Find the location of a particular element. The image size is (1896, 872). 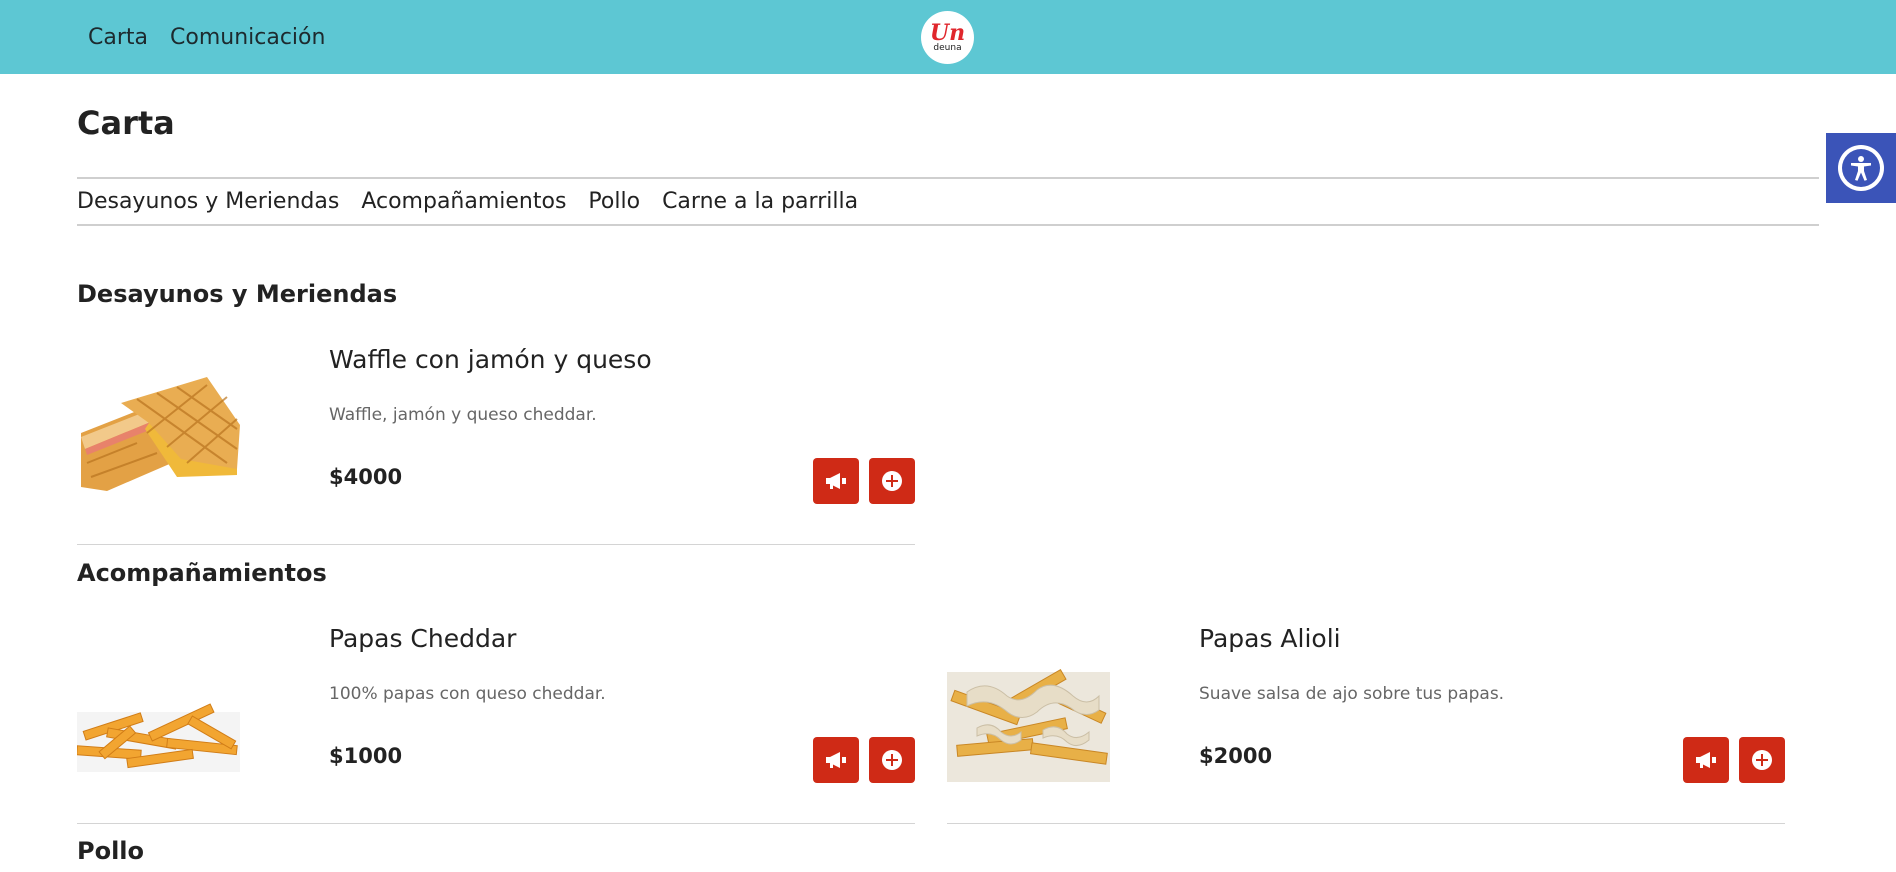

item-description: Suave salsa de ajo sobre tus papas. is located at coordinates (1352, 694).